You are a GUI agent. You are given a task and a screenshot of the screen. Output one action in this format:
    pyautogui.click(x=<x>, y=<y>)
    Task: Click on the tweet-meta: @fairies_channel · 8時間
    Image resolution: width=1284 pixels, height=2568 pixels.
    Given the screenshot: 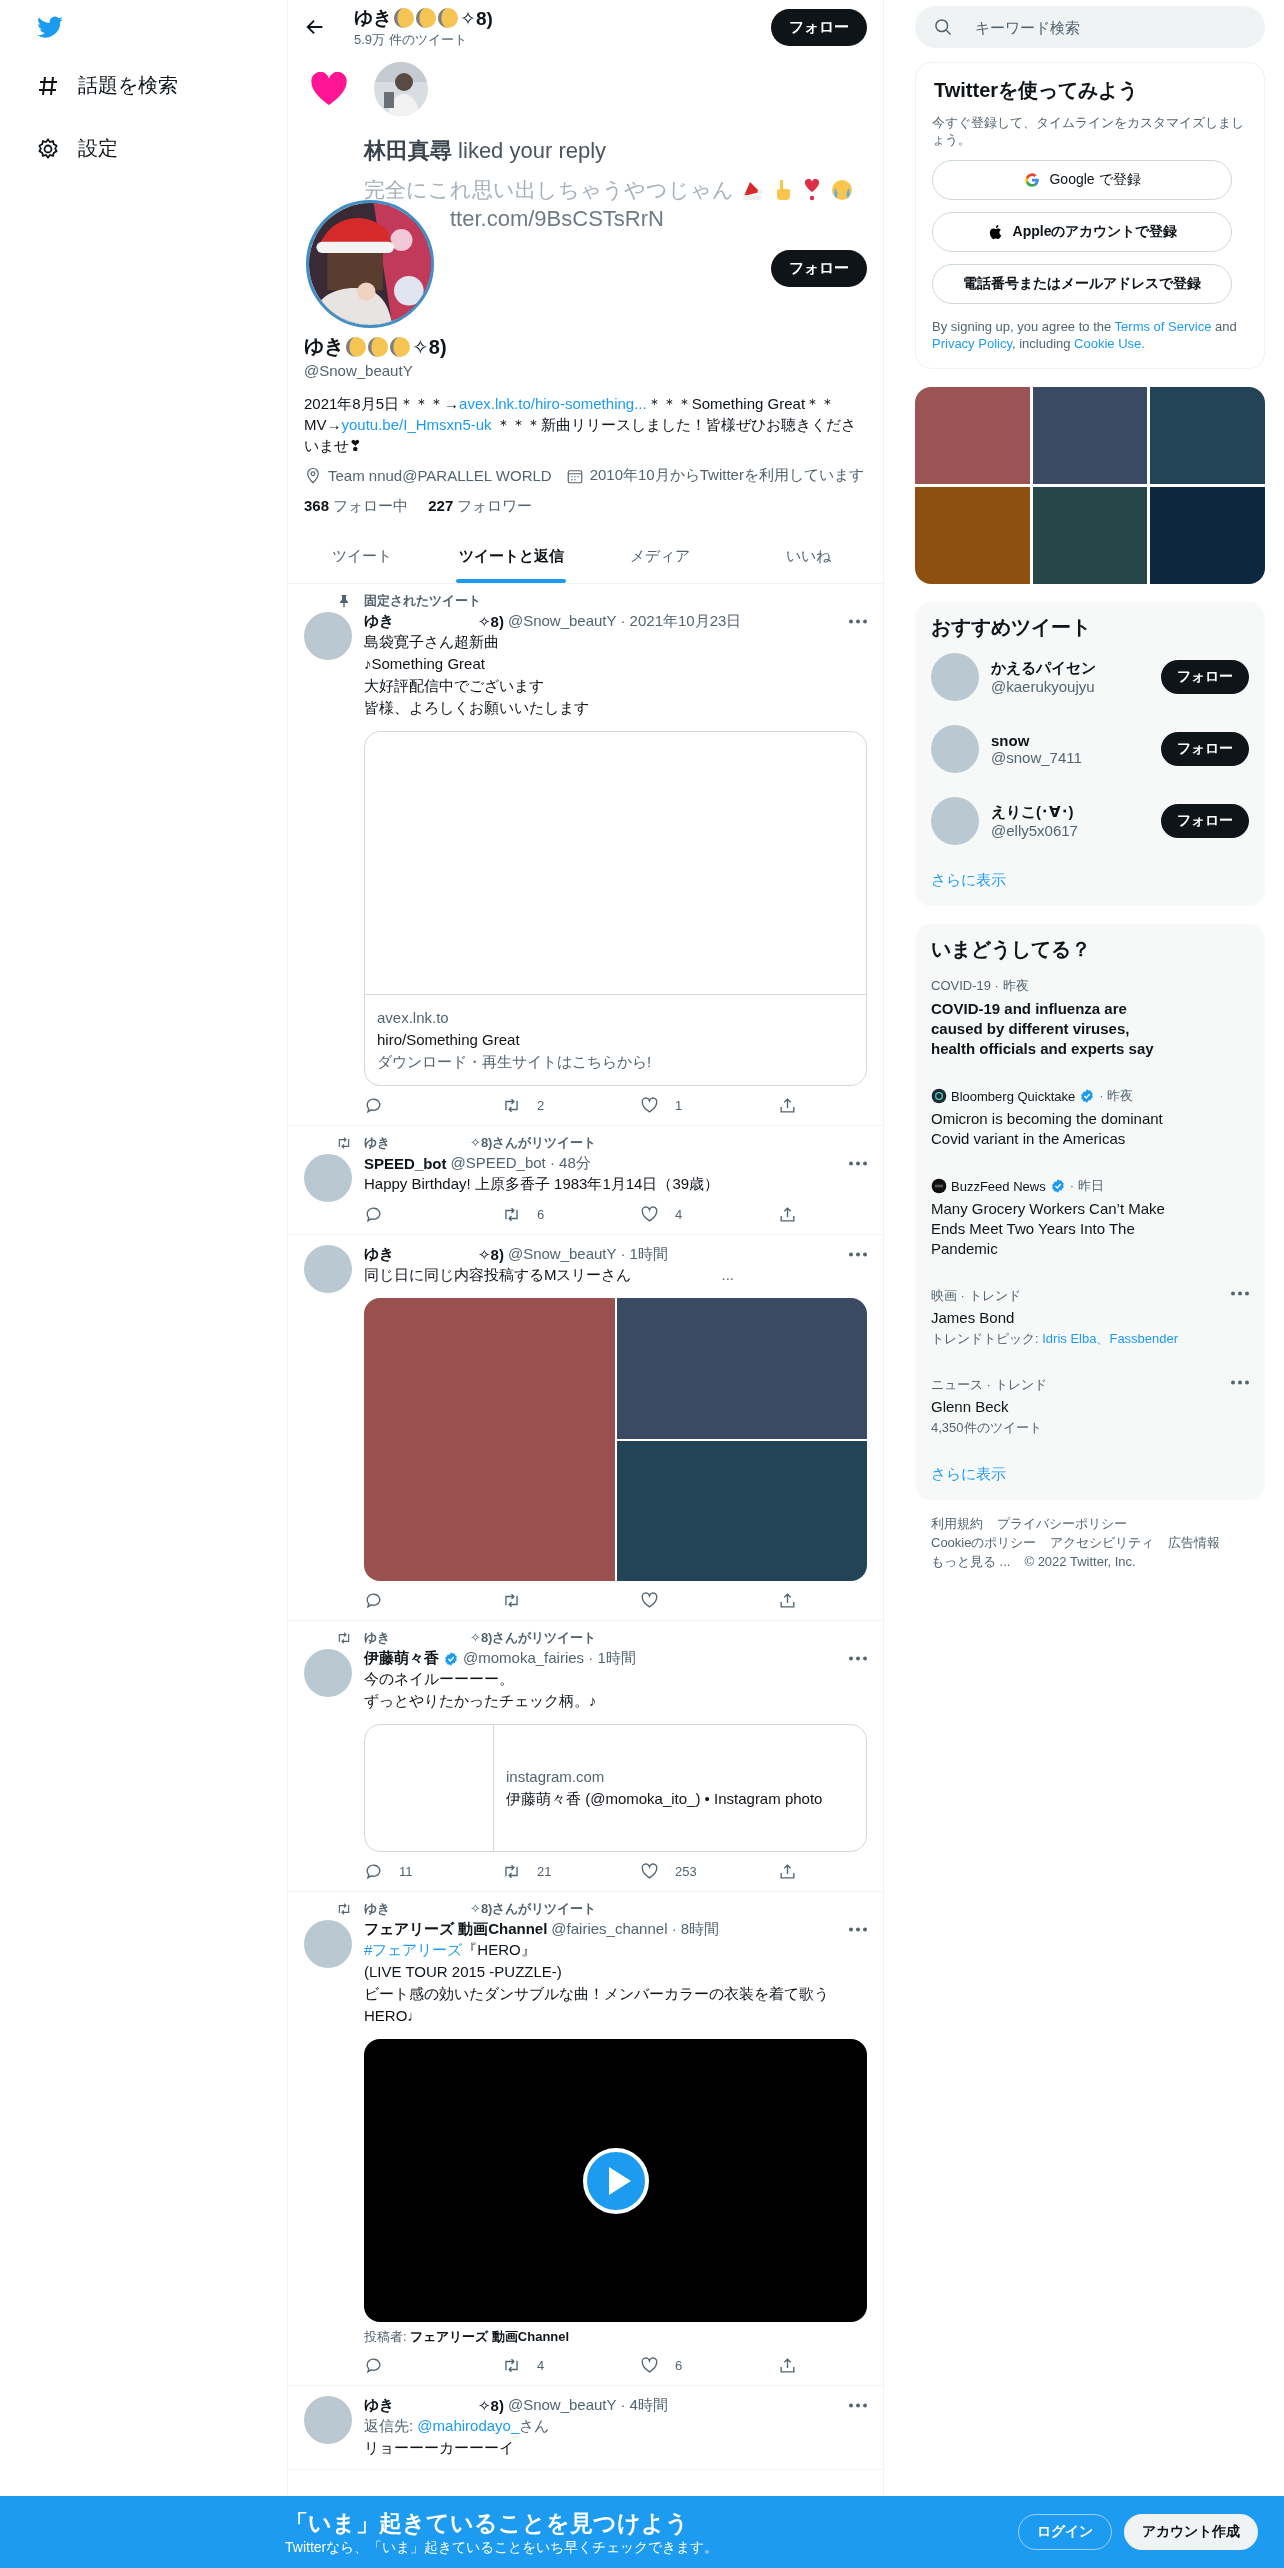 What is the action you would take?
    pyautogui.click(x=635, y=1929)
    